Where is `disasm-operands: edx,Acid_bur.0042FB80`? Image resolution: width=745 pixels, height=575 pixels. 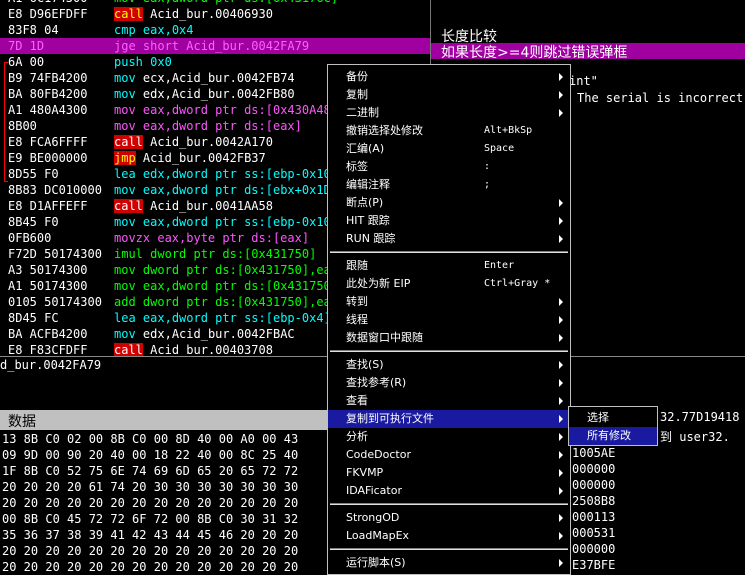
disasm-operands: edx,Acid_bur.0042FB80 is located at coordinates (218, 94).